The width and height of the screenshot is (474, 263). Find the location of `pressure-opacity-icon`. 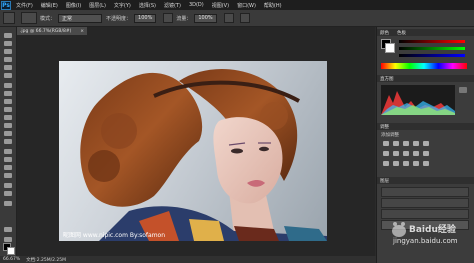

pressure-opacity-icon is located at coordinates (168, 18).